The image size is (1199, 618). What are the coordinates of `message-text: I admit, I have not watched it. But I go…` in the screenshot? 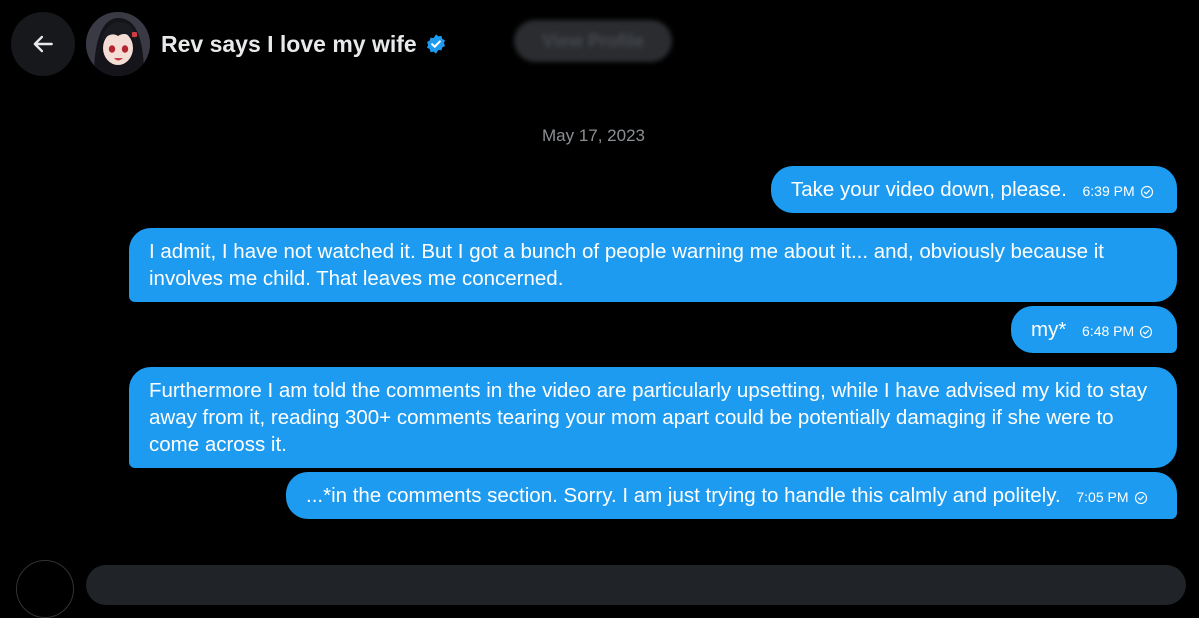 It's located at (626, 265).